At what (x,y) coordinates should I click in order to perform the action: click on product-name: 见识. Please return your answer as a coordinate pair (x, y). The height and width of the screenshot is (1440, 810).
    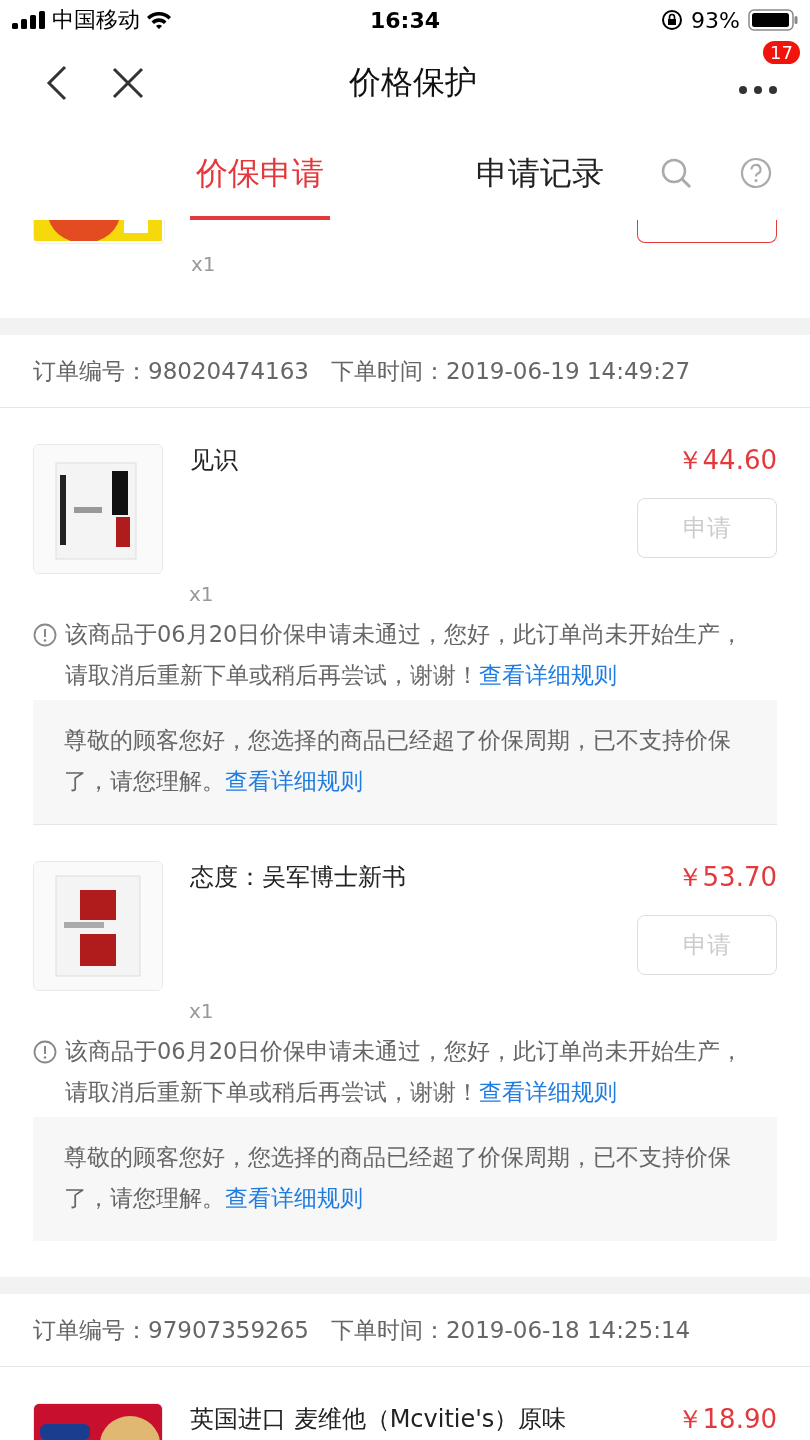
    Looking at the image, I should click on (214, 460).